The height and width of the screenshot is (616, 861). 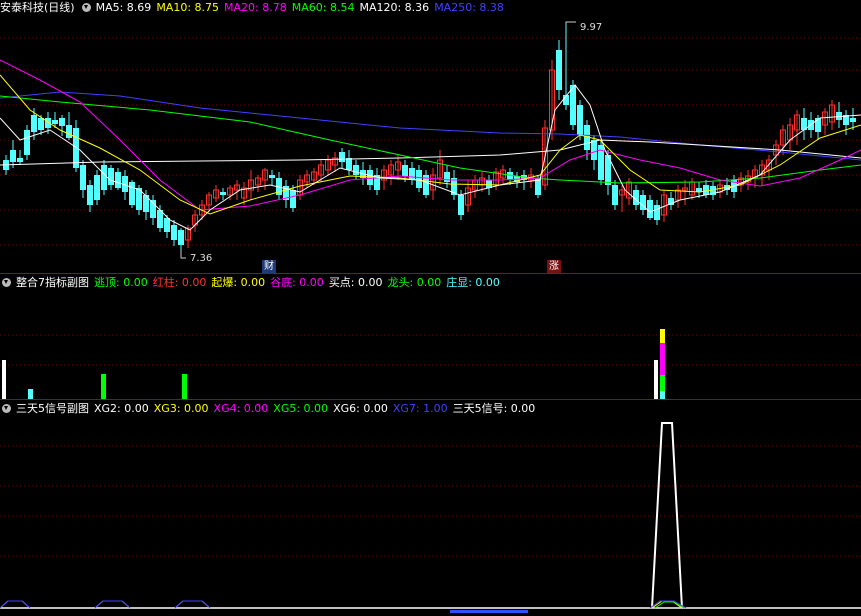 I want to click on low-price-label: 7.36, so click(x=201, y=258).